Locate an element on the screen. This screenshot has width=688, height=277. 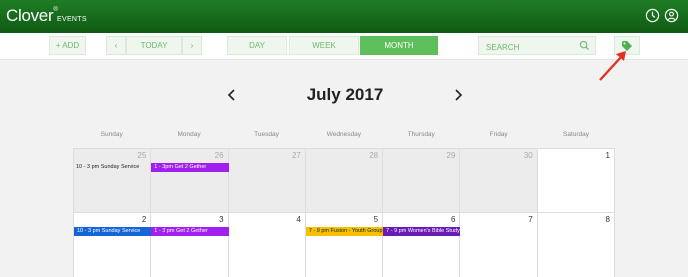
month-title: July 2017 is located at coordinates (345, 94).